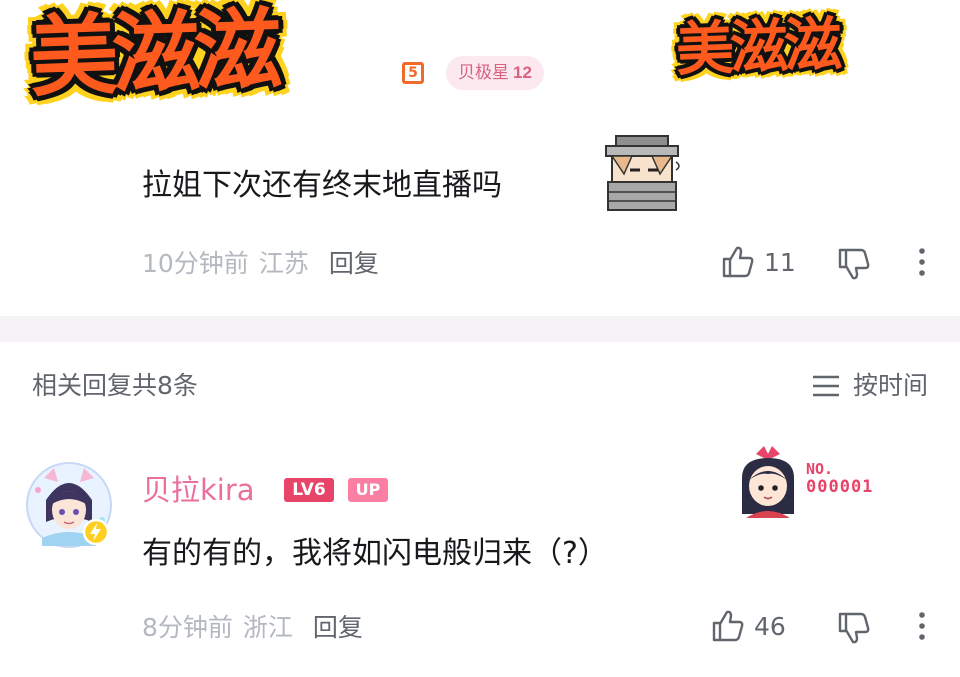 The image size is (960, 677). Describe the element at coordinates (283, 263) in the screenshot. I see `comment-location: 江苏` at that location.